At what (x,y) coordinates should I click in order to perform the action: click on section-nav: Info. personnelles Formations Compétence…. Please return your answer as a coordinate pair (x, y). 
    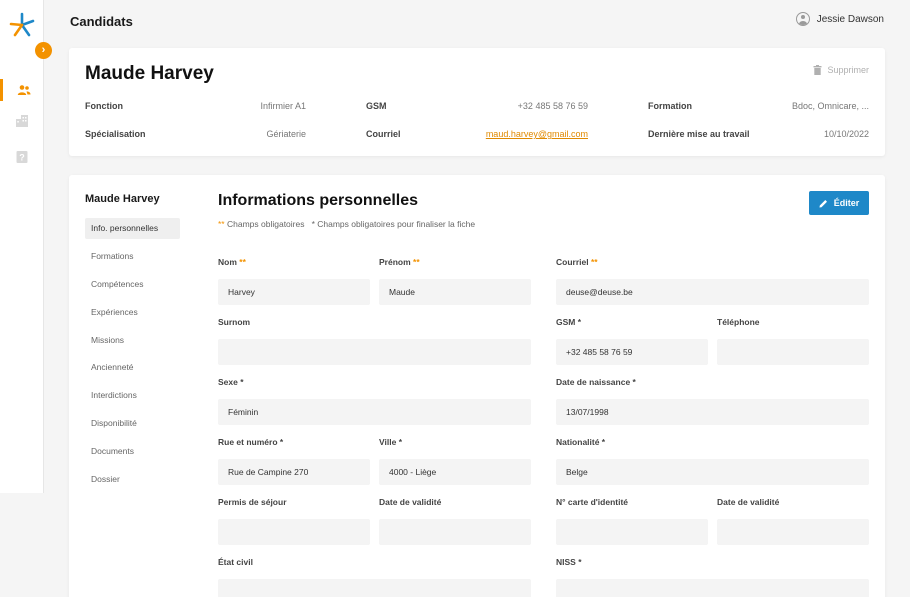
    Looking at the image, I should click on (132, 357).